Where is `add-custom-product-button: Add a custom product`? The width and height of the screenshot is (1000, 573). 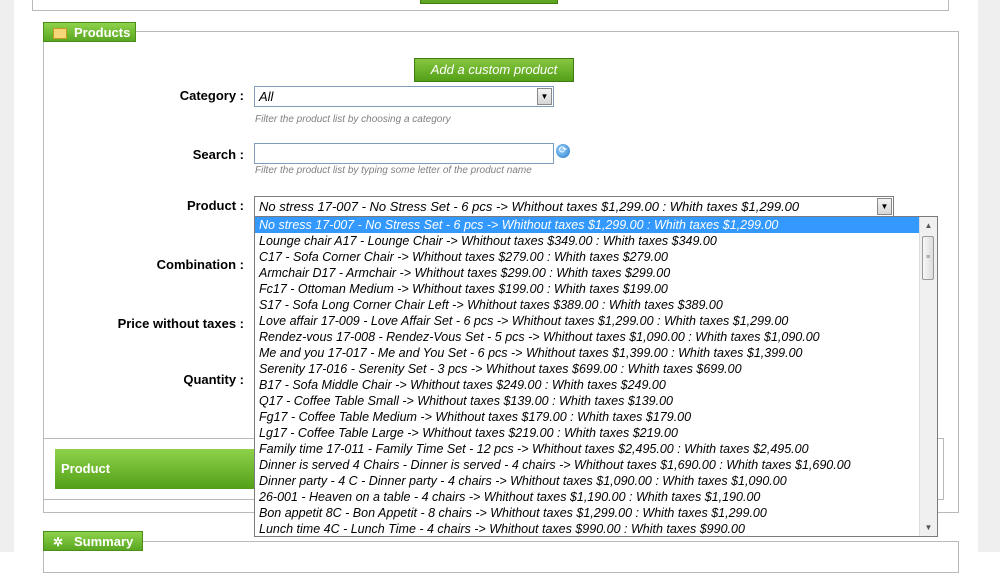
add-custom-product-button: Add a custom product is located at coordinates (494, 70).